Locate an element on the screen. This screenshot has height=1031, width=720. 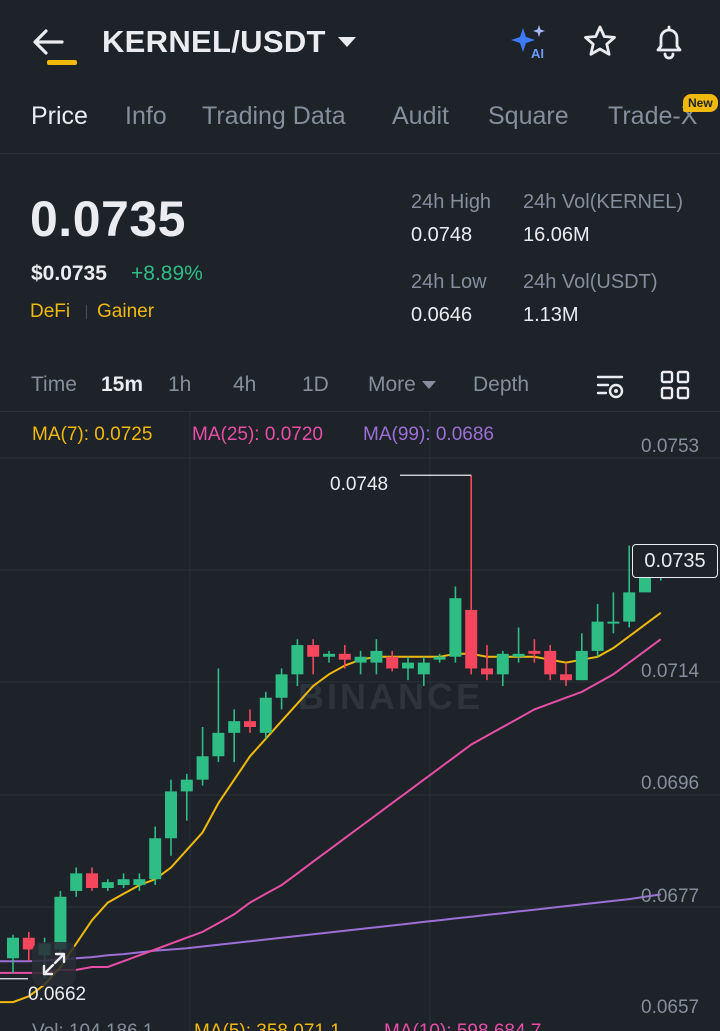
tag-gainer: Gainer is located at coordinates (125, 312).